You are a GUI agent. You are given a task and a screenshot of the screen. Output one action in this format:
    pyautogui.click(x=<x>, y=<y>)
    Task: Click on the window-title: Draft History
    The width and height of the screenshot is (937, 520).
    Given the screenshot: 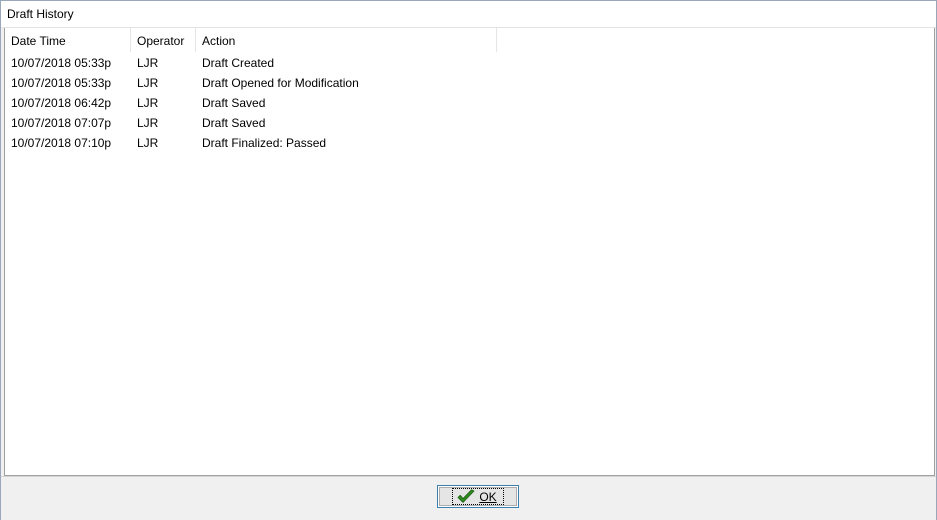 What is the action you would take?
    pyautogui.click(x=40, y=14)
    